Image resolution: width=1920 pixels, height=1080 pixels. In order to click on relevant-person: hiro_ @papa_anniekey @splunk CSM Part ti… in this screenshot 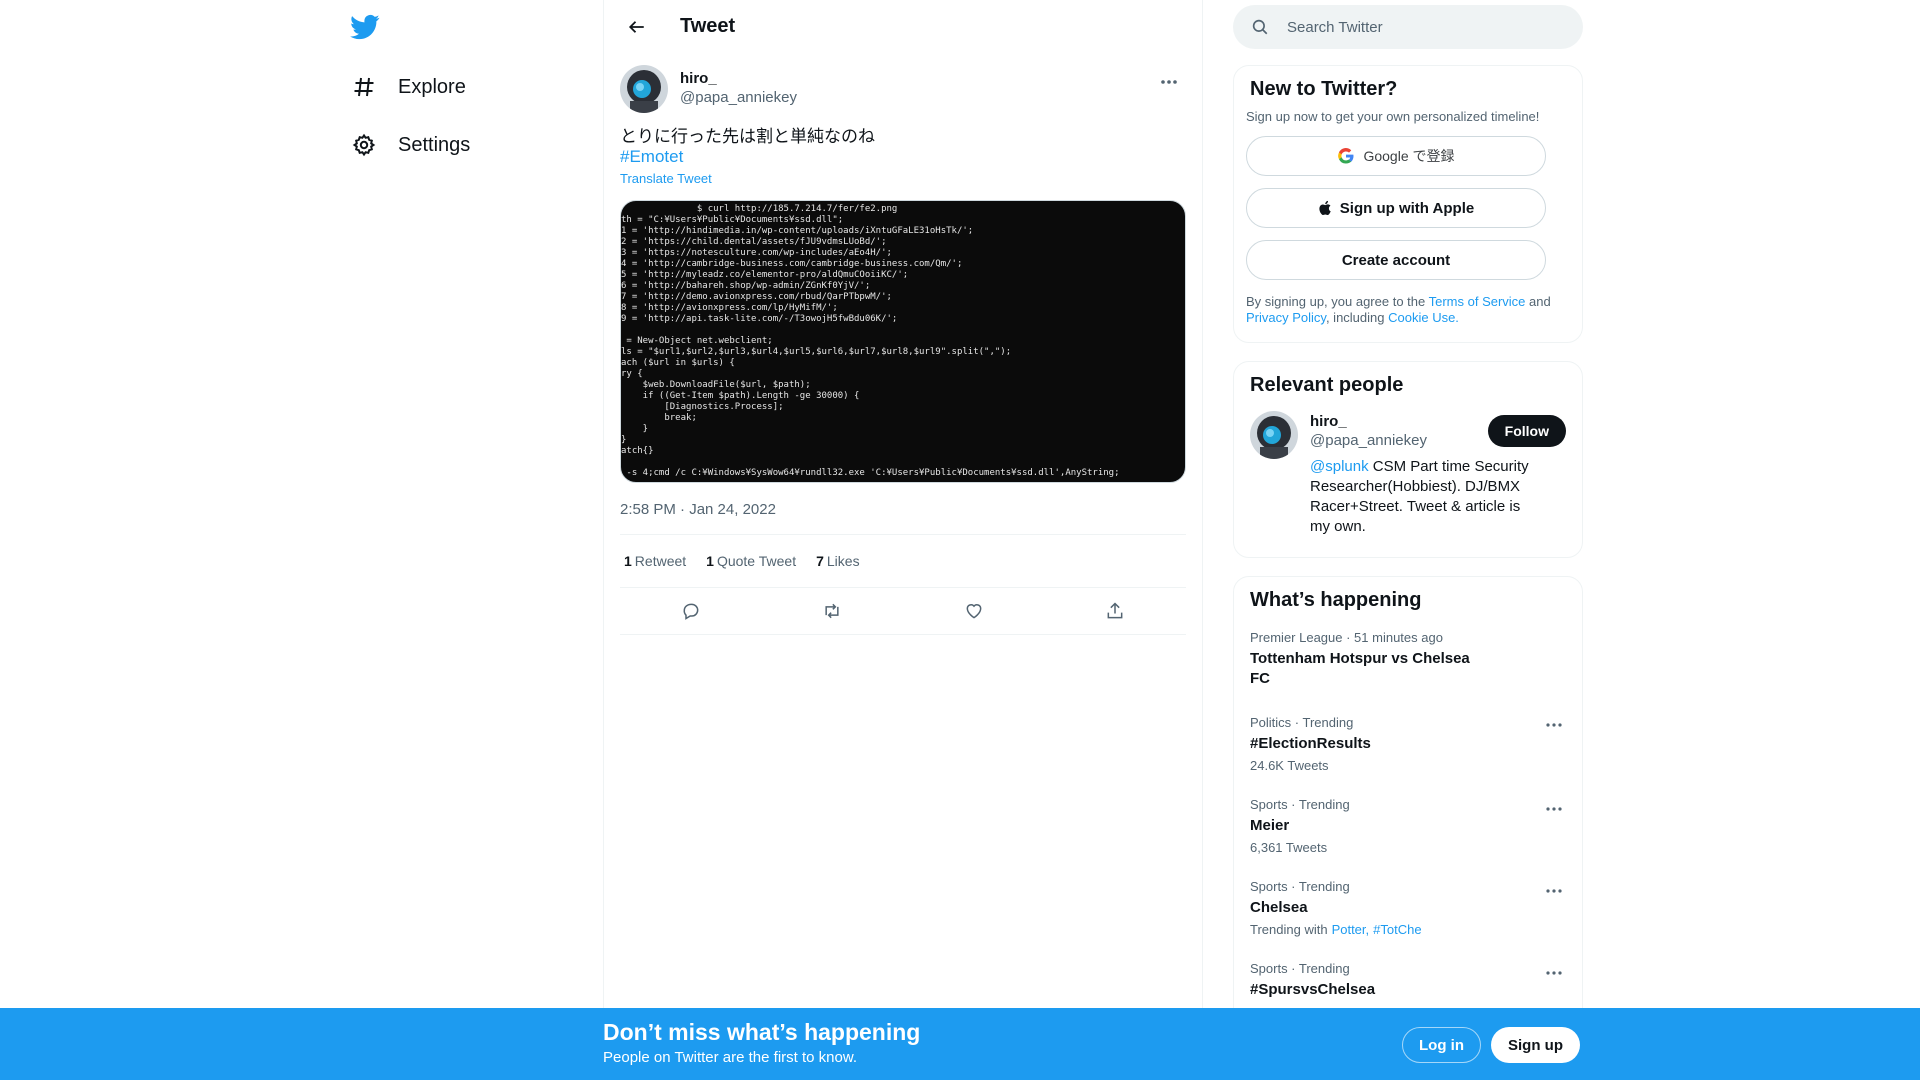, I will do `click(1408, 477)`.